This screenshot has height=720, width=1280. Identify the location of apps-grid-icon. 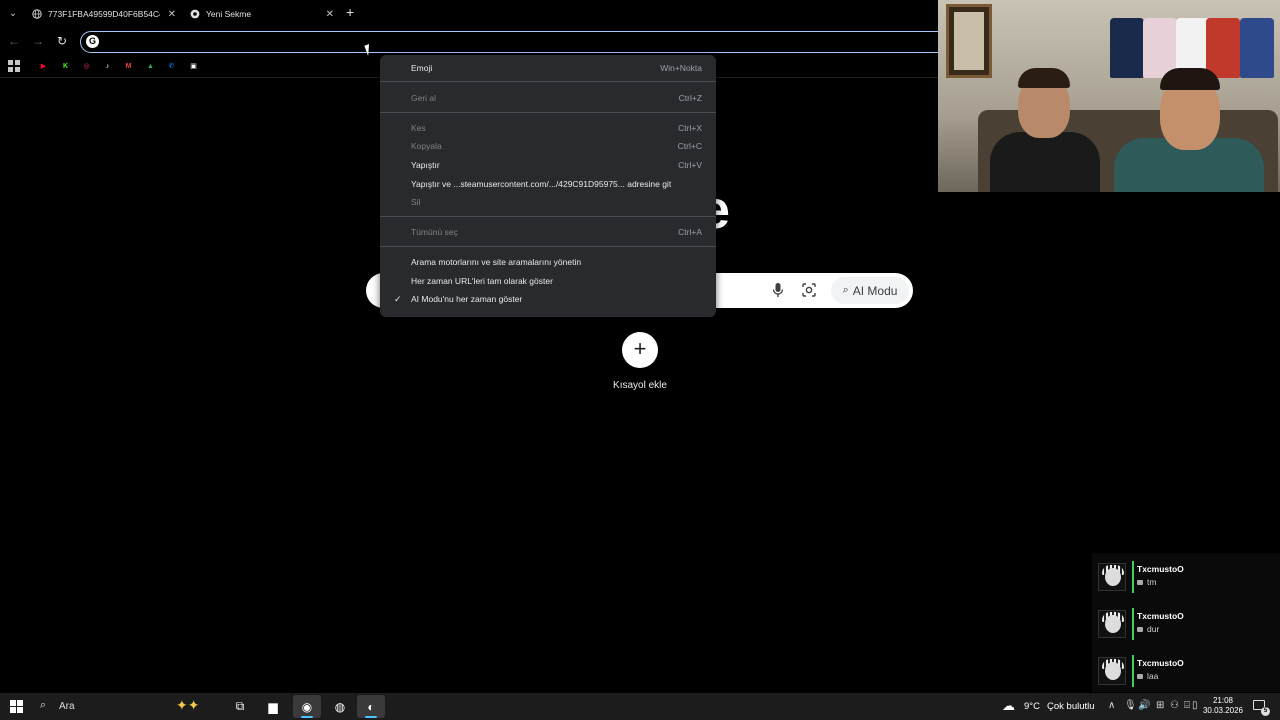
(14, 66).